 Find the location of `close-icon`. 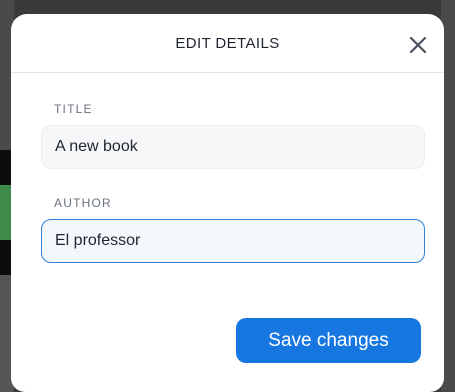

close-icon is located at coordinates (418, 45).